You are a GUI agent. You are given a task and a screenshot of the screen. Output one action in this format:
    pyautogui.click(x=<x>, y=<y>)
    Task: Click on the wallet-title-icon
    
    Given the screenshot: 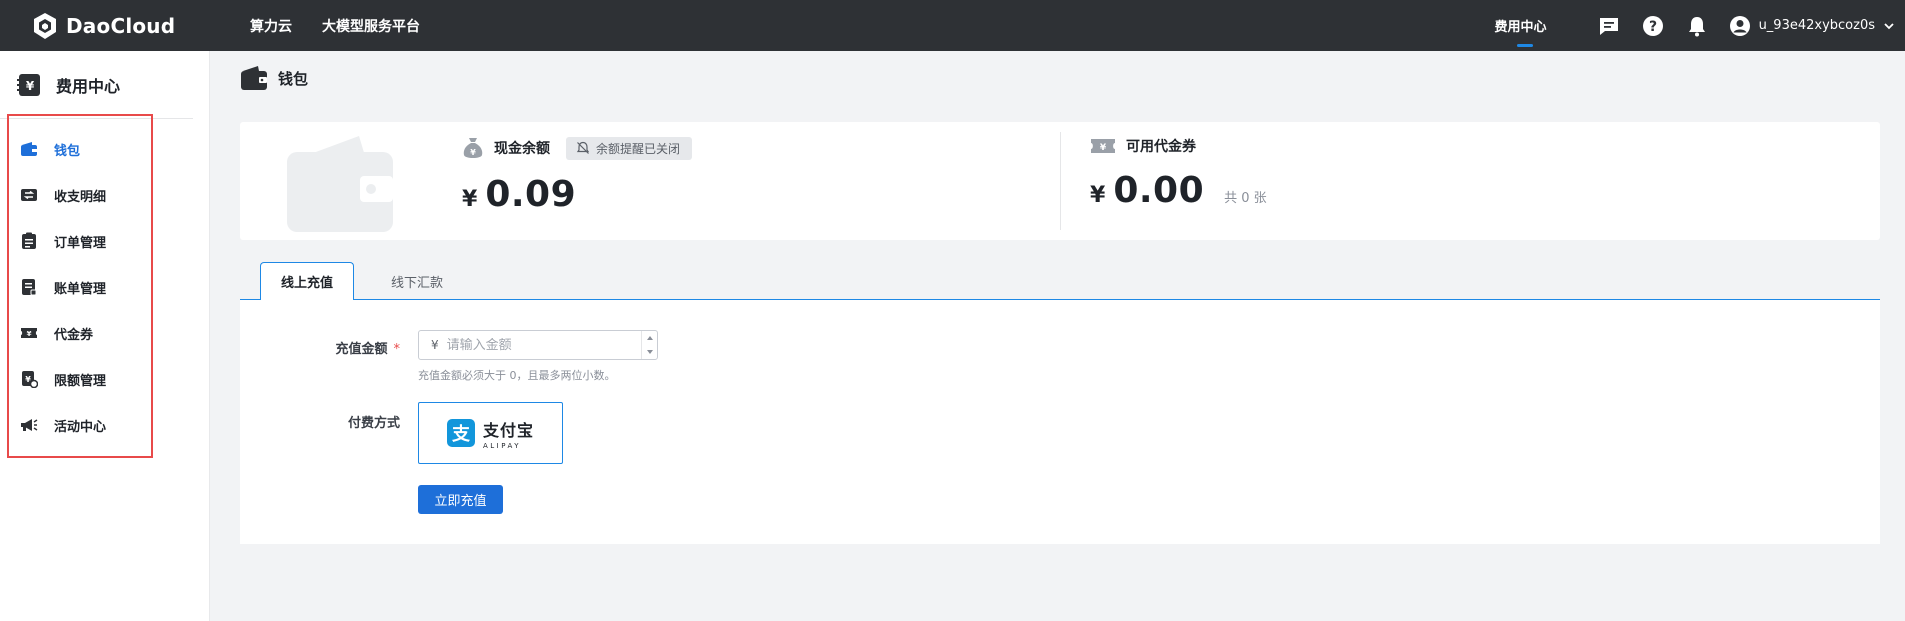 What is the action you would take?
    pyautogui.click(x=254, y=78)
    